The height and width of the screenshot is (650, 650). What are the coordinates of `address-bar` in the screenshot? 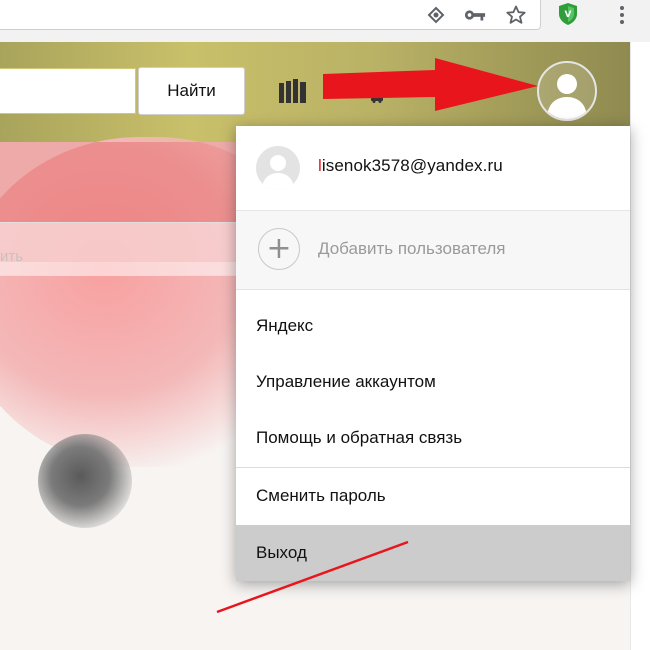 It's located at (270, 15).